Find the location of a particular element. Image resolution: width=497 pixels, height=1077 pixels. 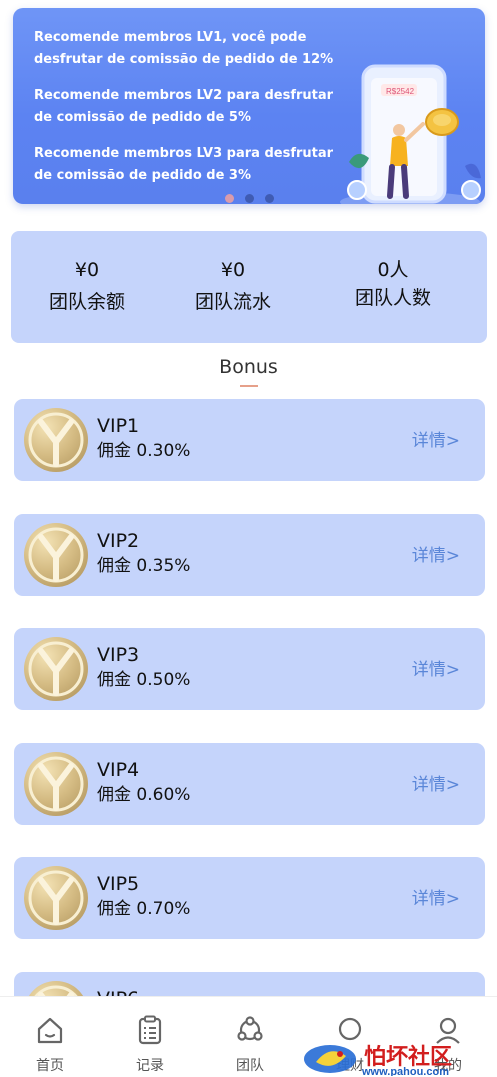

banner-text-line: Recomende membros LV3 para desfrutar is located at coordinates (184, 153).